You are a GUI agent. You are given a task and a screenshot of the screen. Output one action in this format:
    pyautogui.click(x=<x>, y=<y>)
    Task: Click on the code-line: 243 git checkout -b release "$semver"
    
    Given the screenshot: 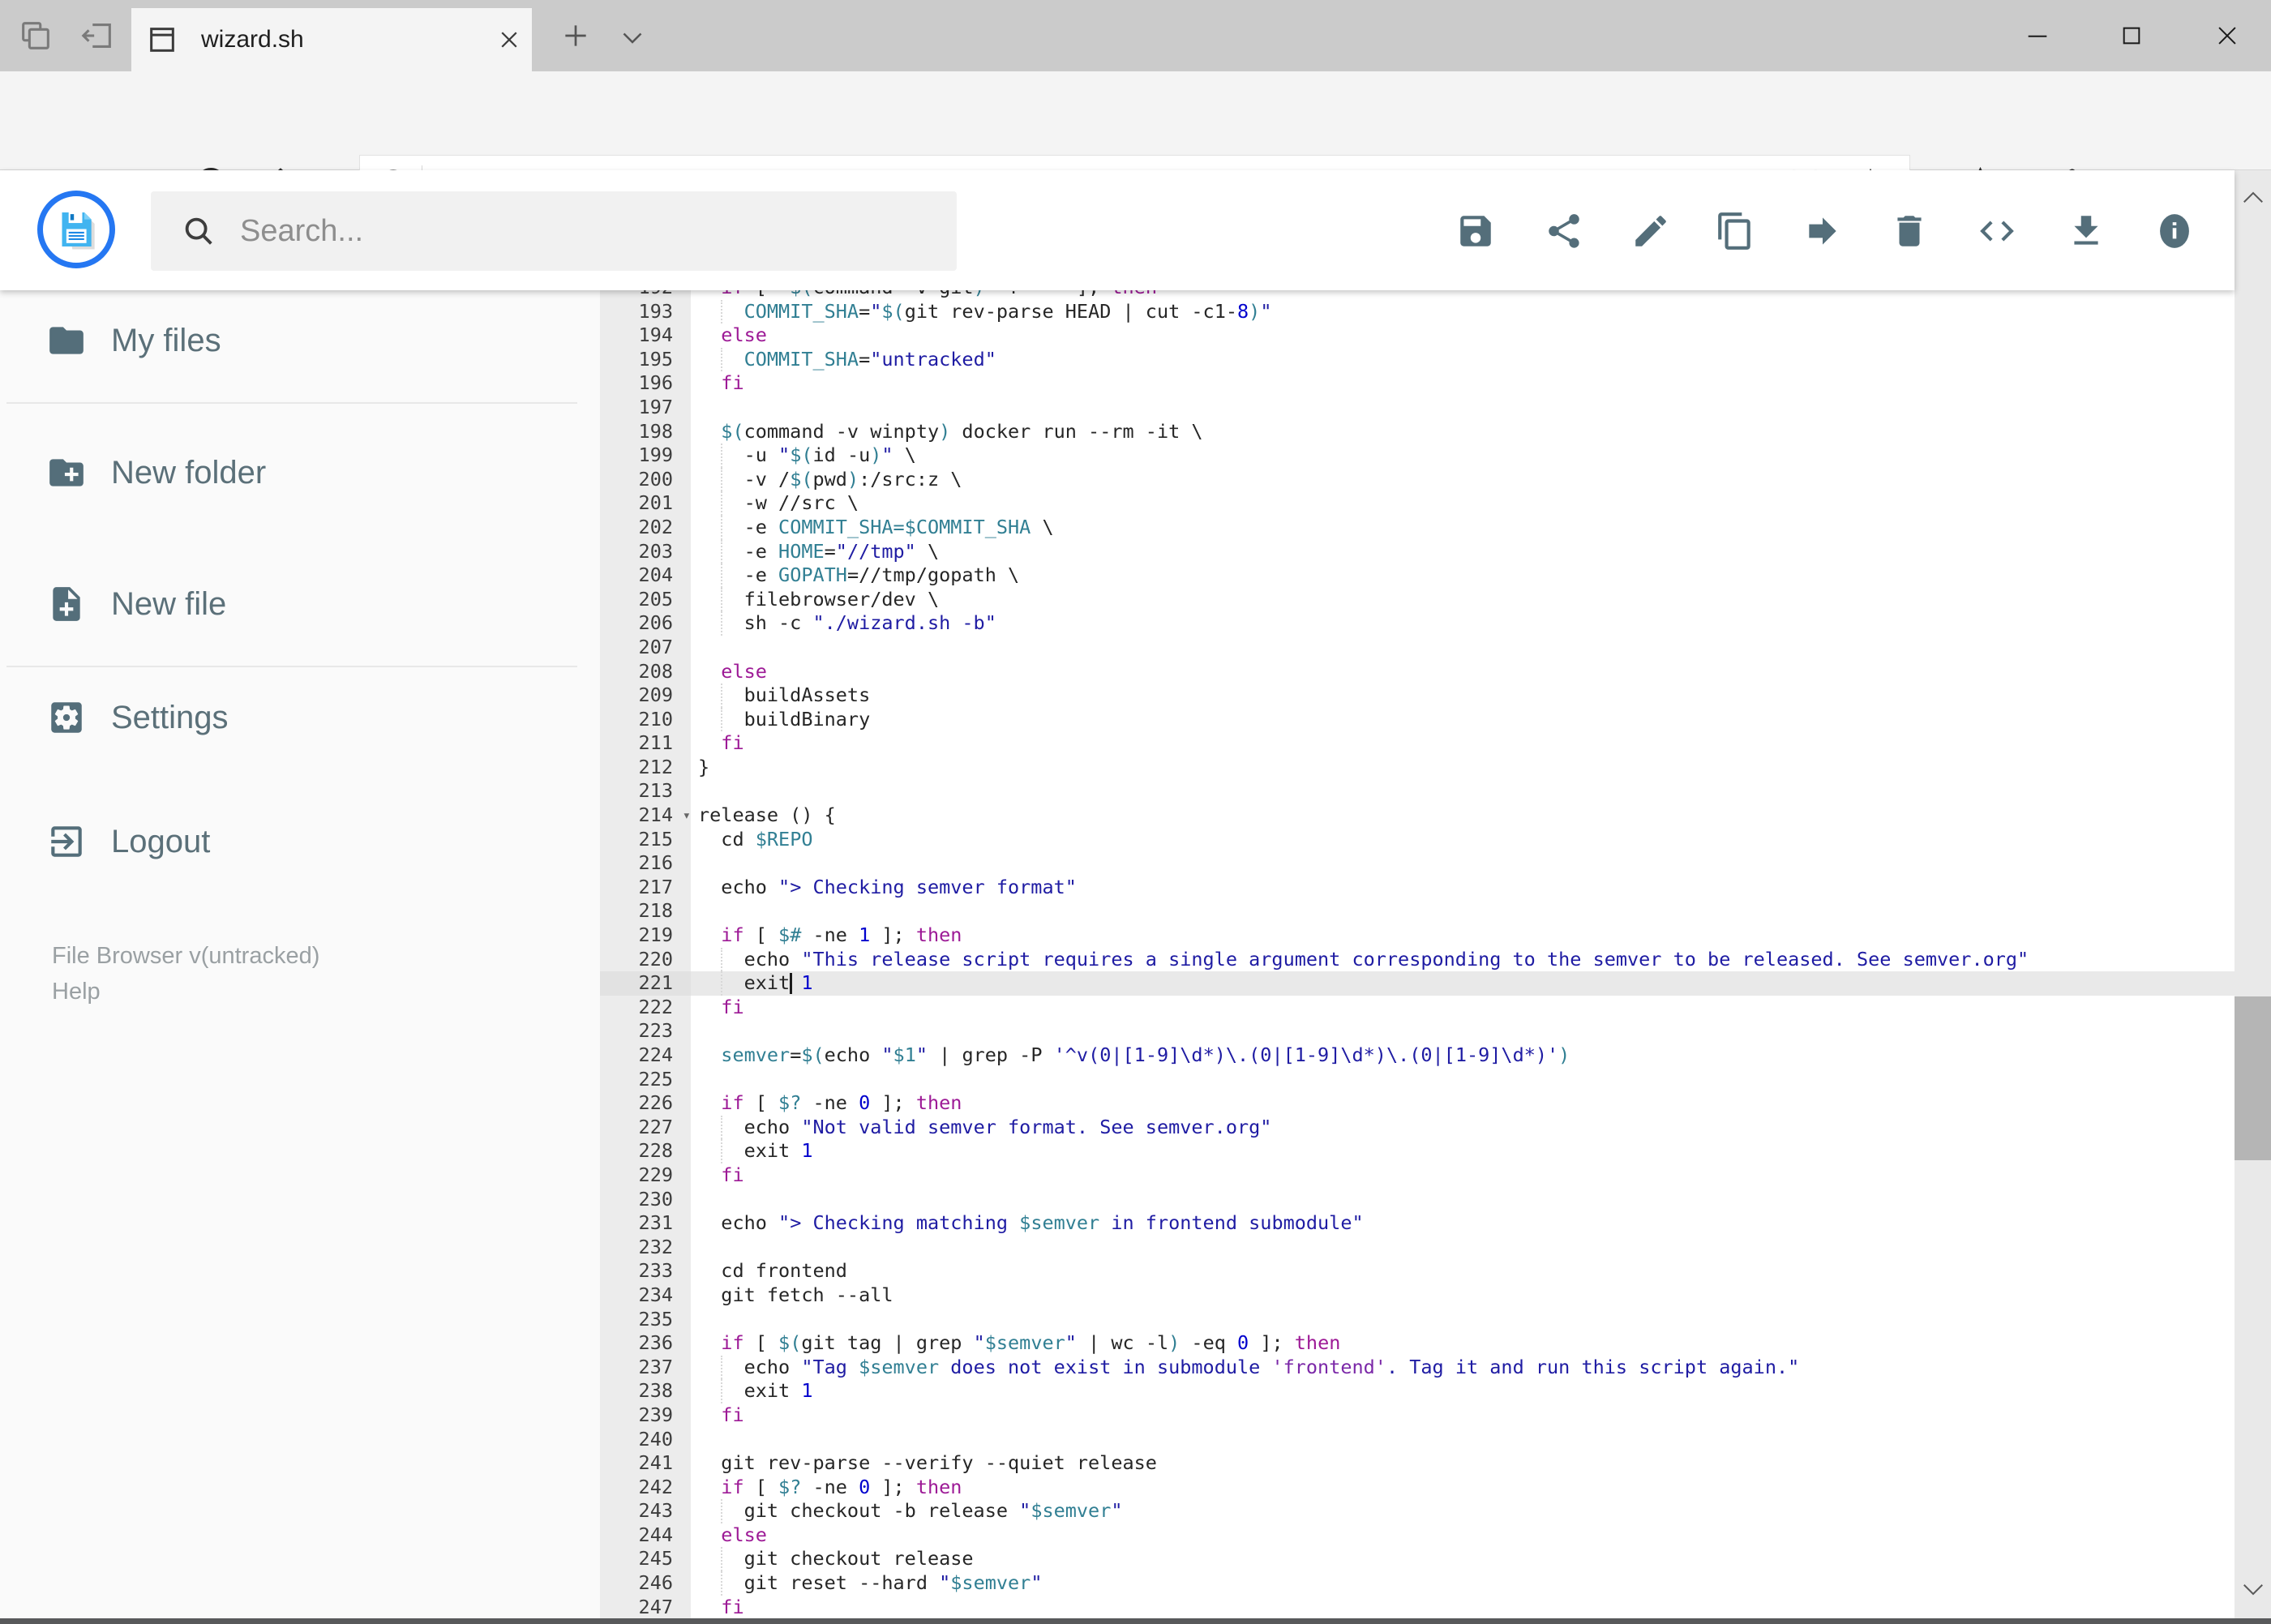 What is the action you would take?
    pyautogui.click(x=1418, y=1511)
    